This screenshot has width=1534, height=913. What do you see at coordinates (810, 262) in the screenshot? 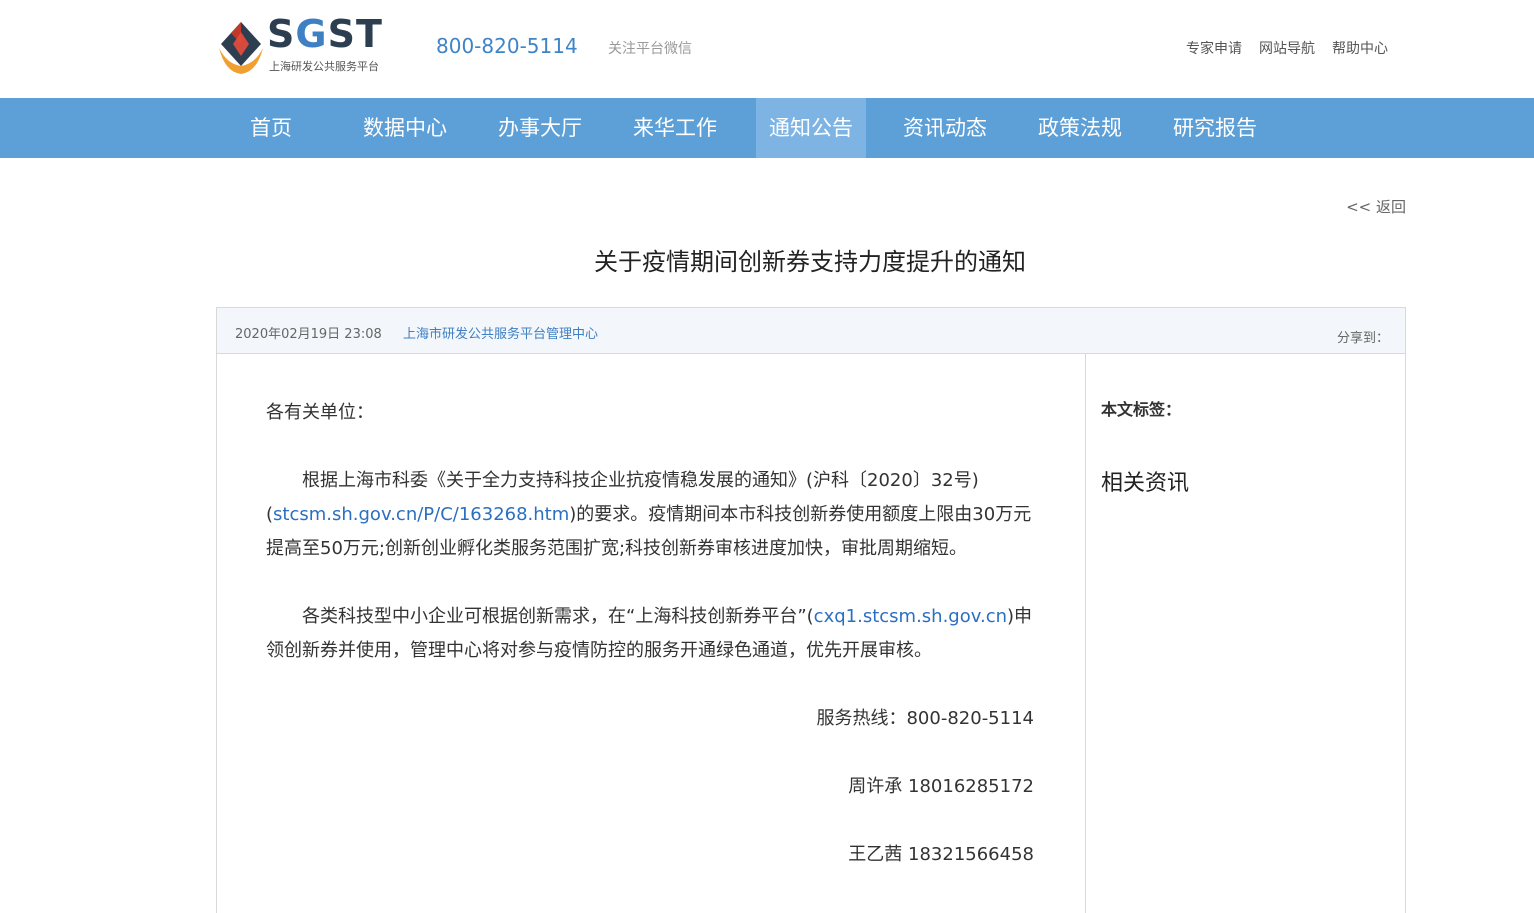
I see `article-title: 关于疫情期间创新券支持力度提升的通知` at bounding box center [810, 262].